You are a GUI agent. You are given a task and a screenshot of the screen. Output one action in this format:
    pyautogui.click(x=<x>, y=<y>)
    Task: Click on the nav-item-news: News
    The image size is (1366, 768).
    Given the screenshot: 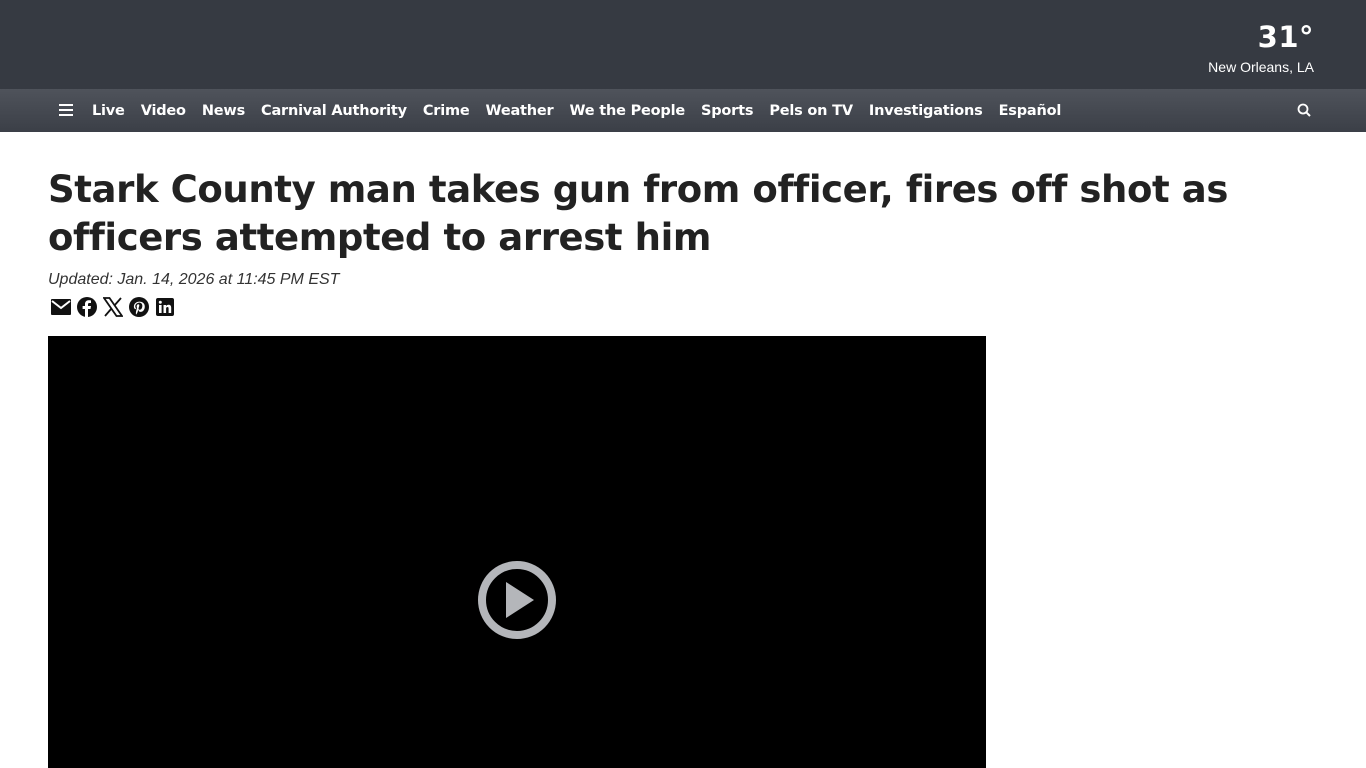 What is the action you would take?
    pyautogui.click(x=223, y=111)
    